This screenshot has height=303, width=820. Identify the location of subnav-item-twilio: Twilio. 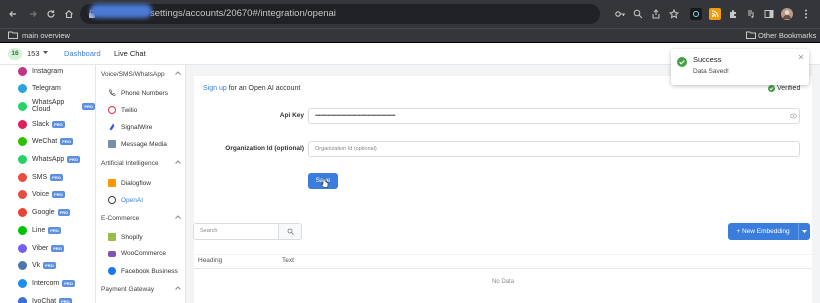
(122, 110).